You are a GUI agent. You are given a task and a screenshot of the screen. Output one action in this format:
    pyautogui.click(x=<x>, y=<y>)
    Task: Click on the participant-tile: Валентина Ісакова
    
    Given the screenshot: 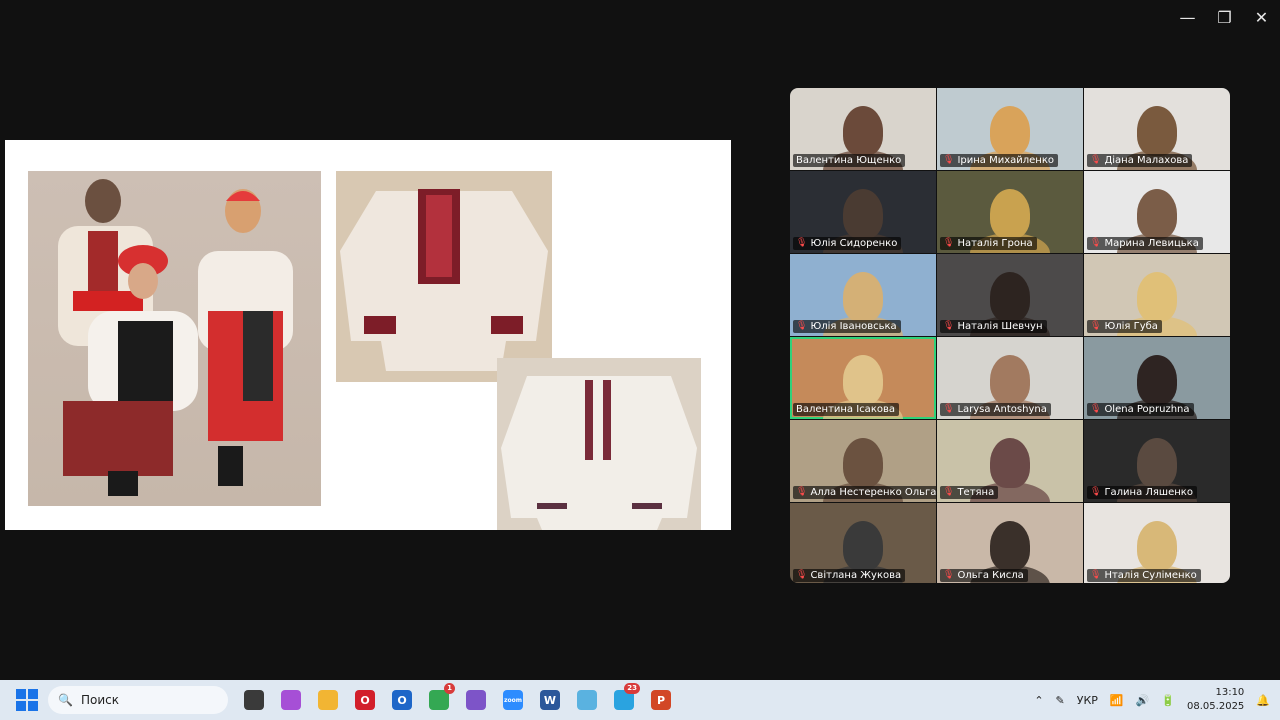 What is the action you would take?
    pyautogui.click(x=863, y=378)
    